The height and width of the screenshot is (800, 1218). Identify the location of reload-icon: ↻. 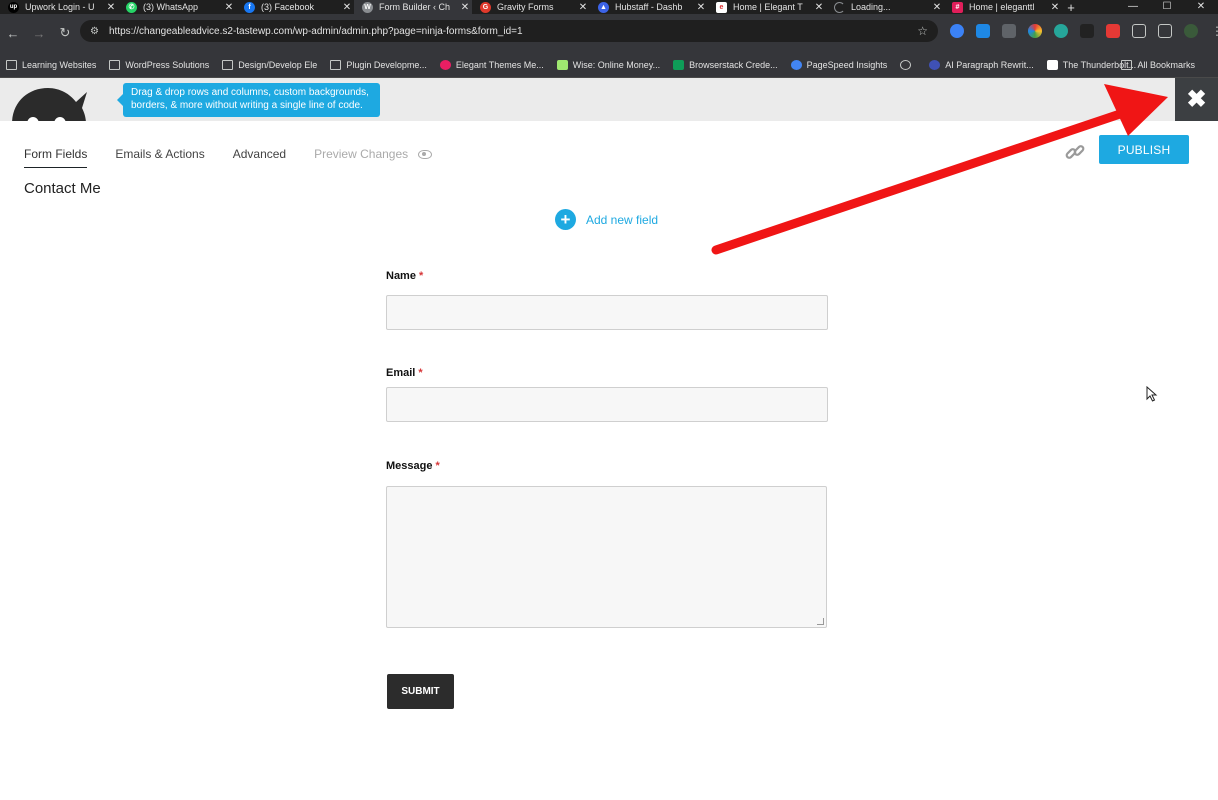
(65, 33).